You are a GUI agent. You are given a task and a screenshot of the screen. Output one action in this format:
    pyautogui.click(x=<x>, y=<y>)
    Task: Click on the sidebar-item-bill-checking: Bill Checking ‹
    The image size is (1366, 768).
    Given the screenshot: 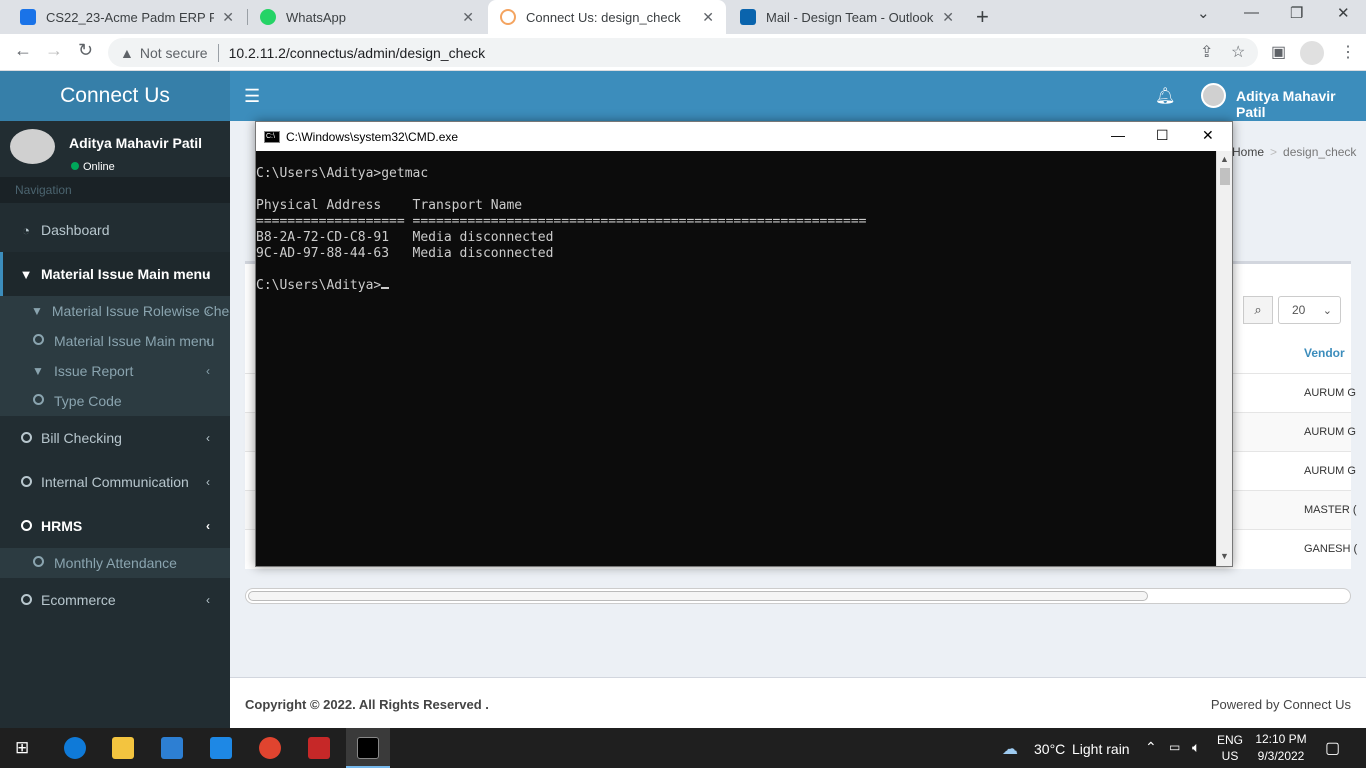 What is the action you would take?
    pyautogui.click(x=115, y=438)
    